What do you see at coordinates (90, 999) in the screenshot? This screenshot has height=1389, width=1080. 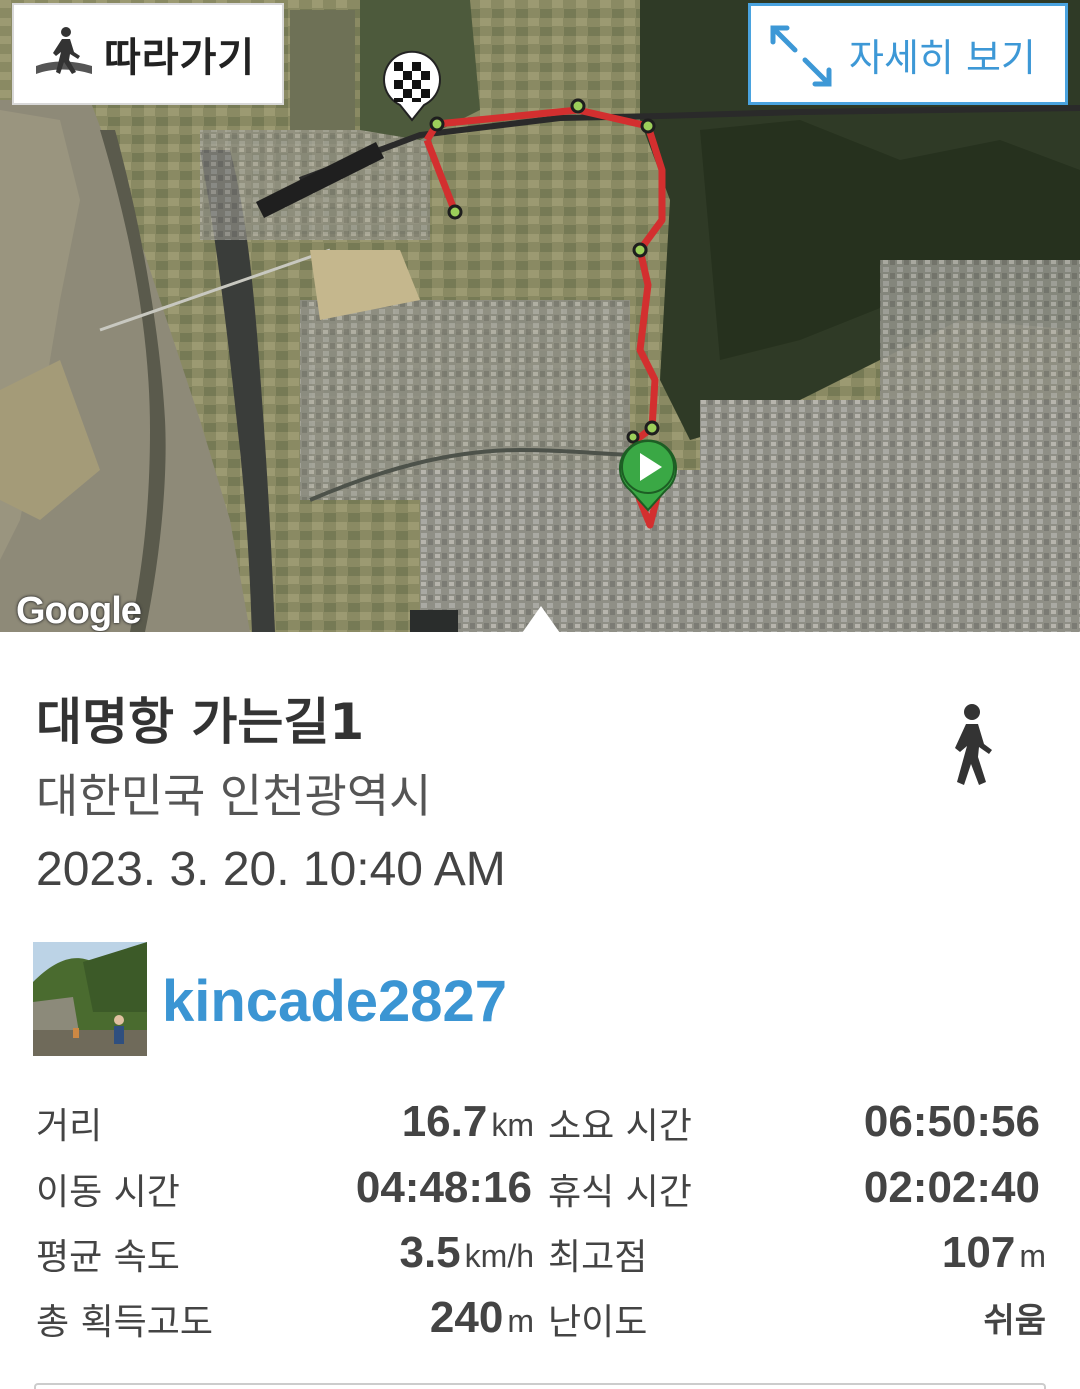 I see `user-avatar` at bounding box center [90, 999].